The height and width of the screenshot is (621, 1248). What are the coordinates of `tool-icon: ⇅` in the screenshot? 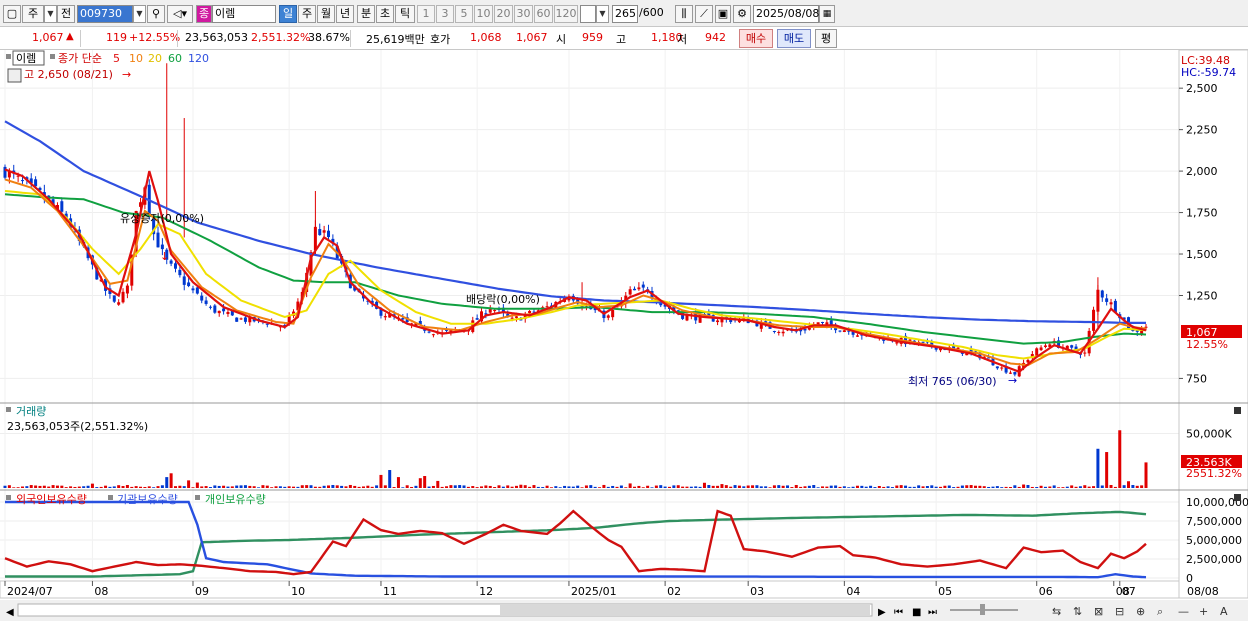 It's located at (1077, 611).